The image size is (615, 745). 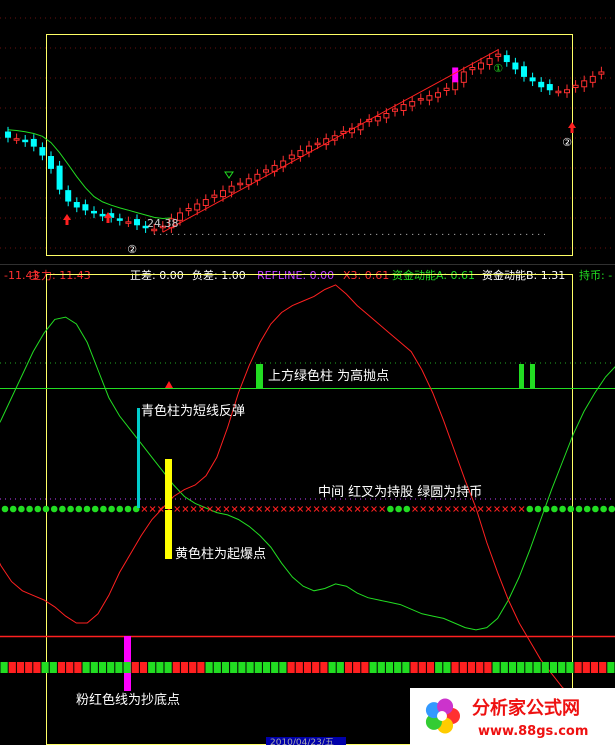 What do you see at coordinates (595, 275) in the screenshot?
I see `status-item: 持币: -` at bounding box center [595, 275].